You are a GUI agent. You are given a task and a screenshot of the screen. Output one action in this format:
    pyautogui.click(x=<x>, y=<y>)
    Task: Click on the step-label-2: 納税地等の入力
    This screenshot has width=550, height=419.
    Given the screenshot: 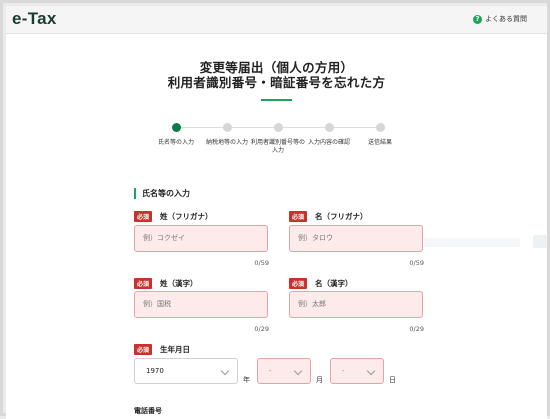 What is the action you would take?
    pyautogui.click(x=226, y=142)
    